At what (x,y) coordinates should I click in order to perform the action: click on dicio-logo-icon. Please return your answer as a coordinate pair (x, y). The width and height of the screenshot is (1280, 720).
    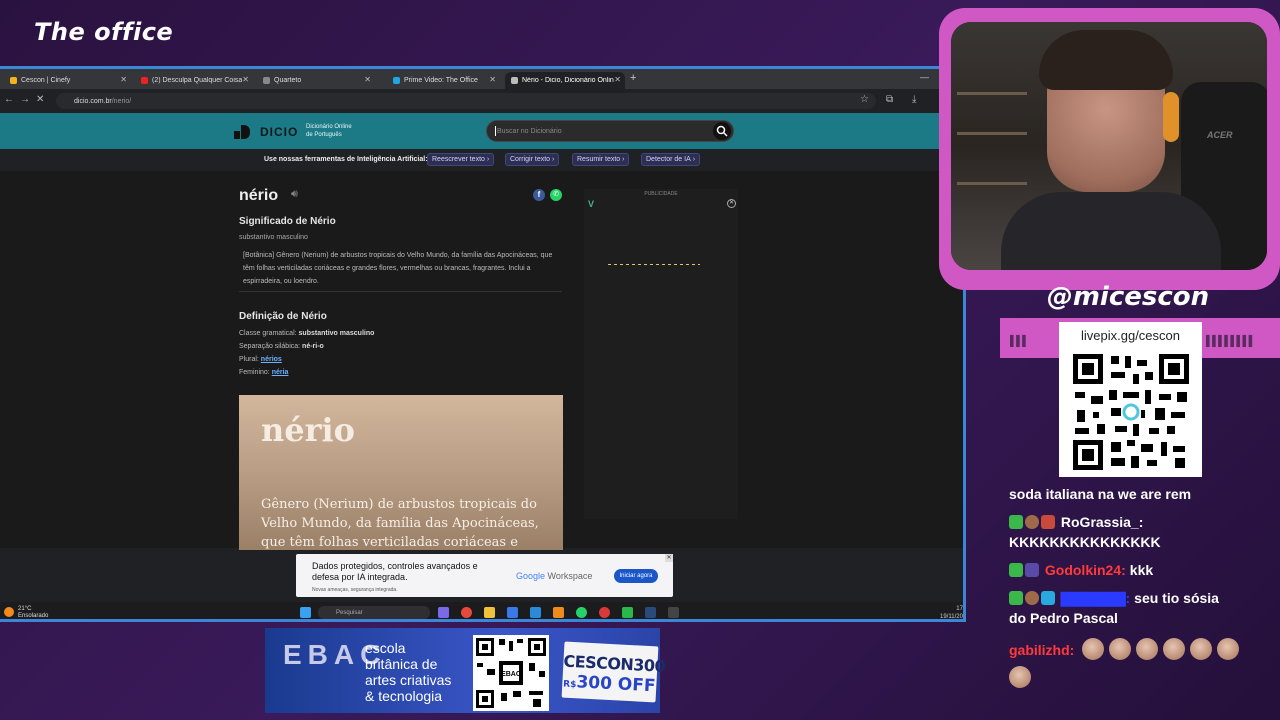
    Looking at the image, I should click on (244, 131).